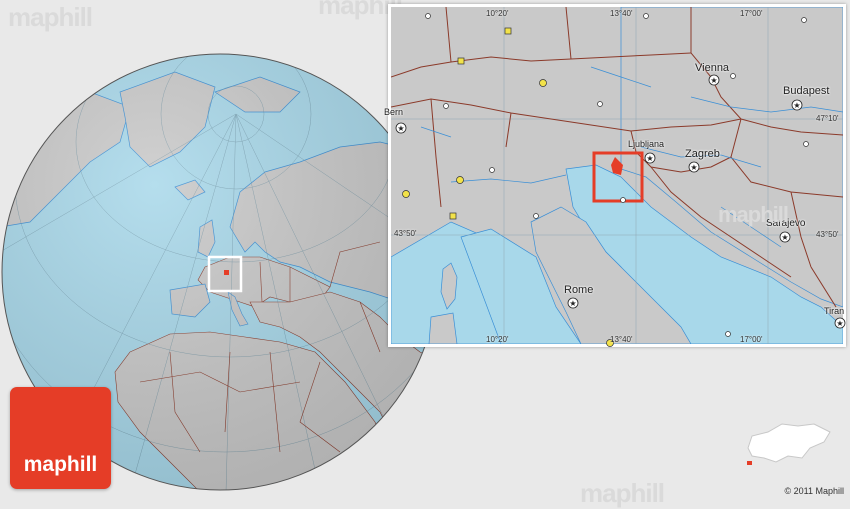 Image resolution: width=850 pixels, height=509 pixels. What do you see at coordinates (497, 339) in the screenshot?
I see `coord-bottom-1: 10°20'` at bounding box center [497, 339].